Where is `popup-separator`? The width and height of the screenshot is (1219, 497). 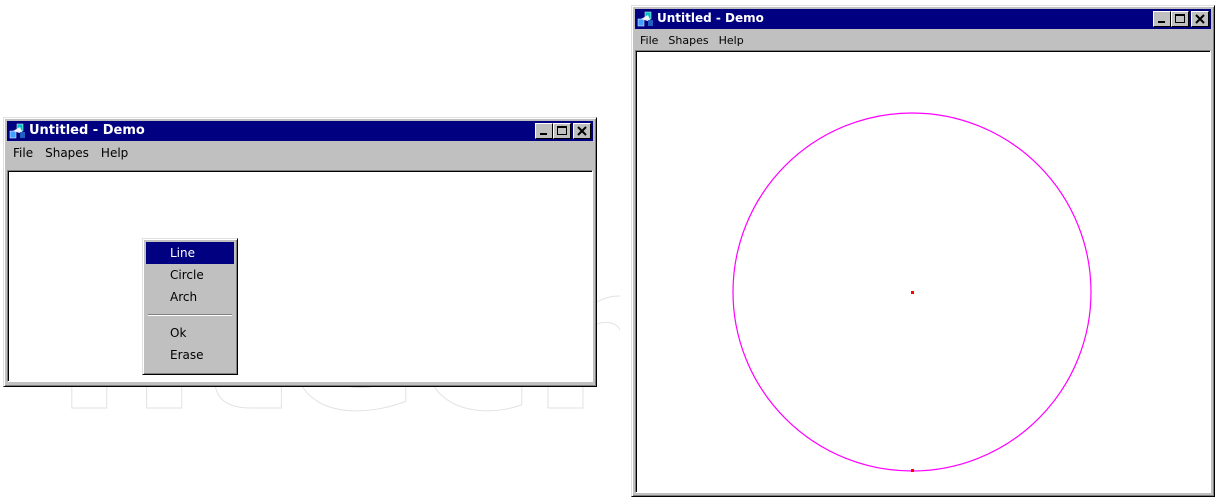
popup-separator is located at coordinates (190, 315).